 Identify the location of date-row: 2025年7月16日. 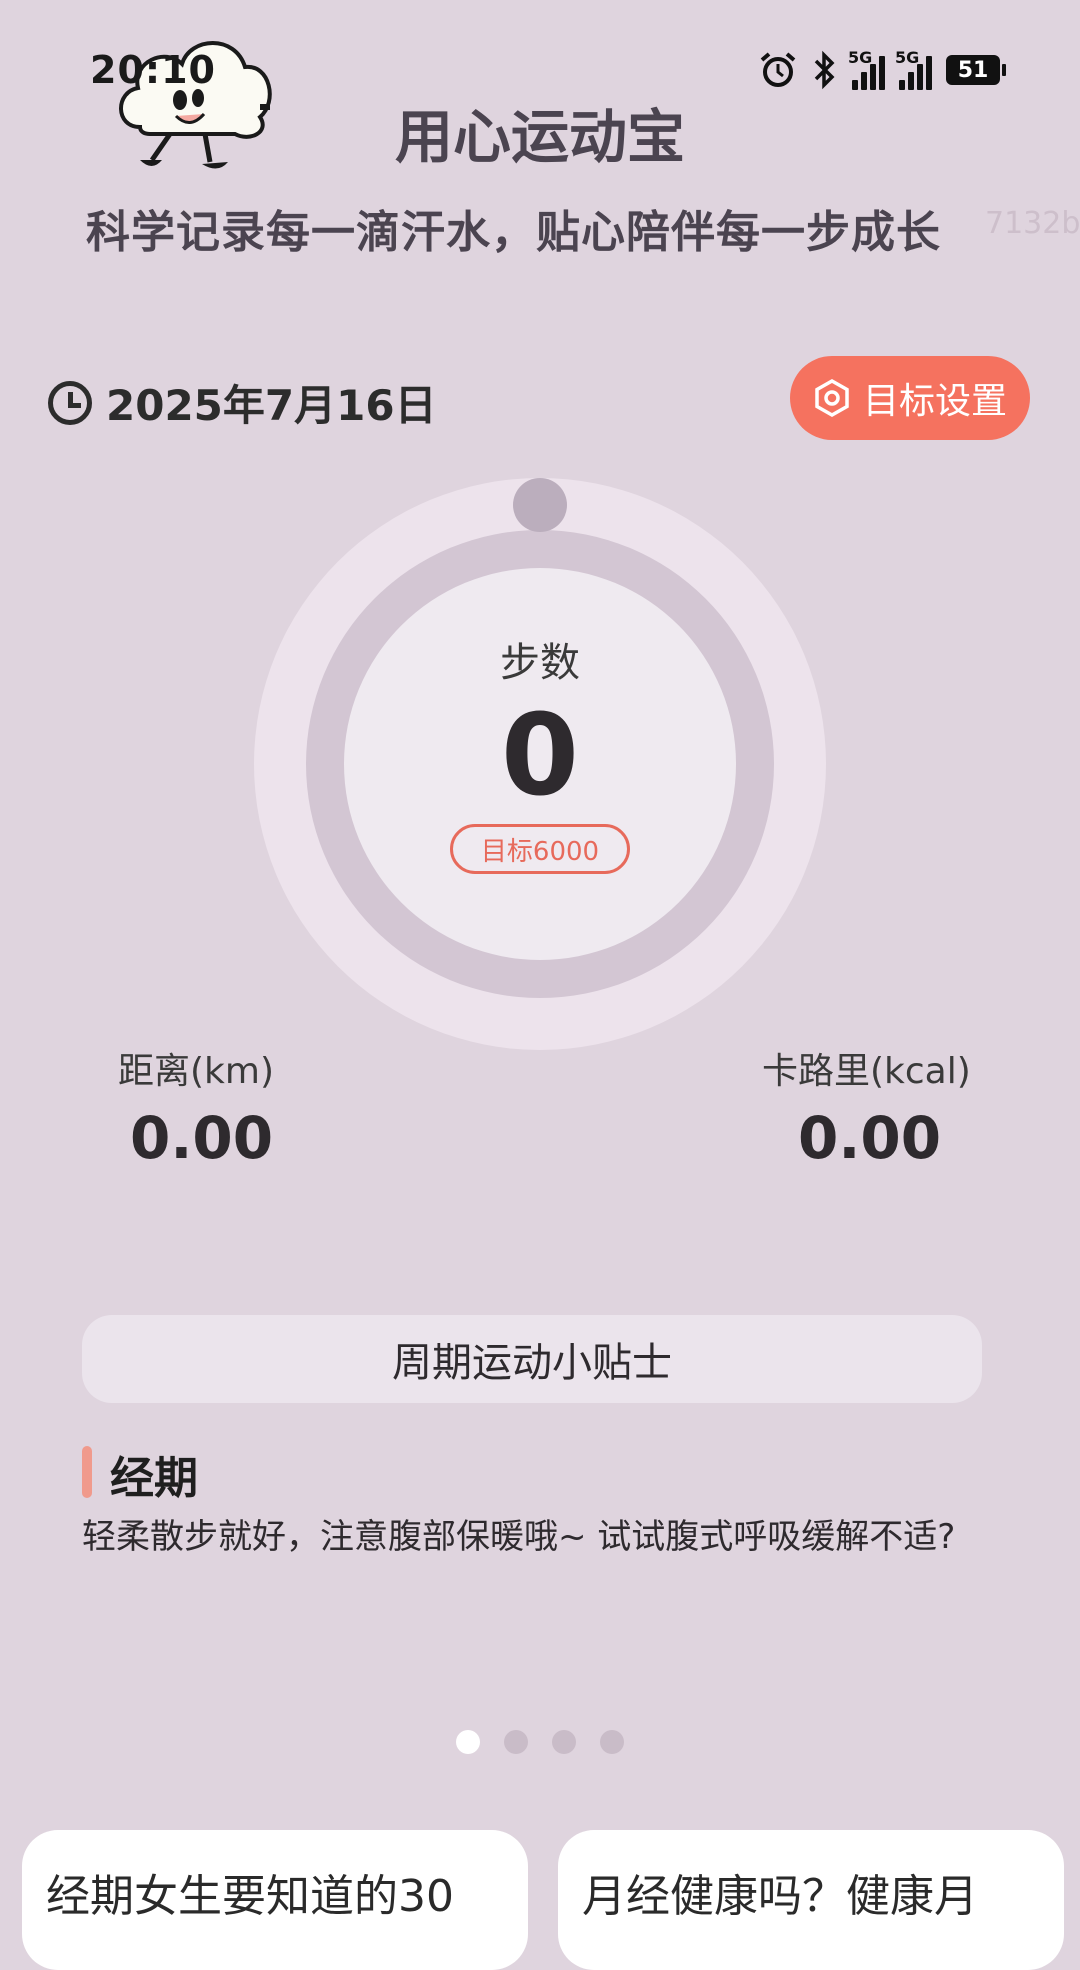
(242, 402).